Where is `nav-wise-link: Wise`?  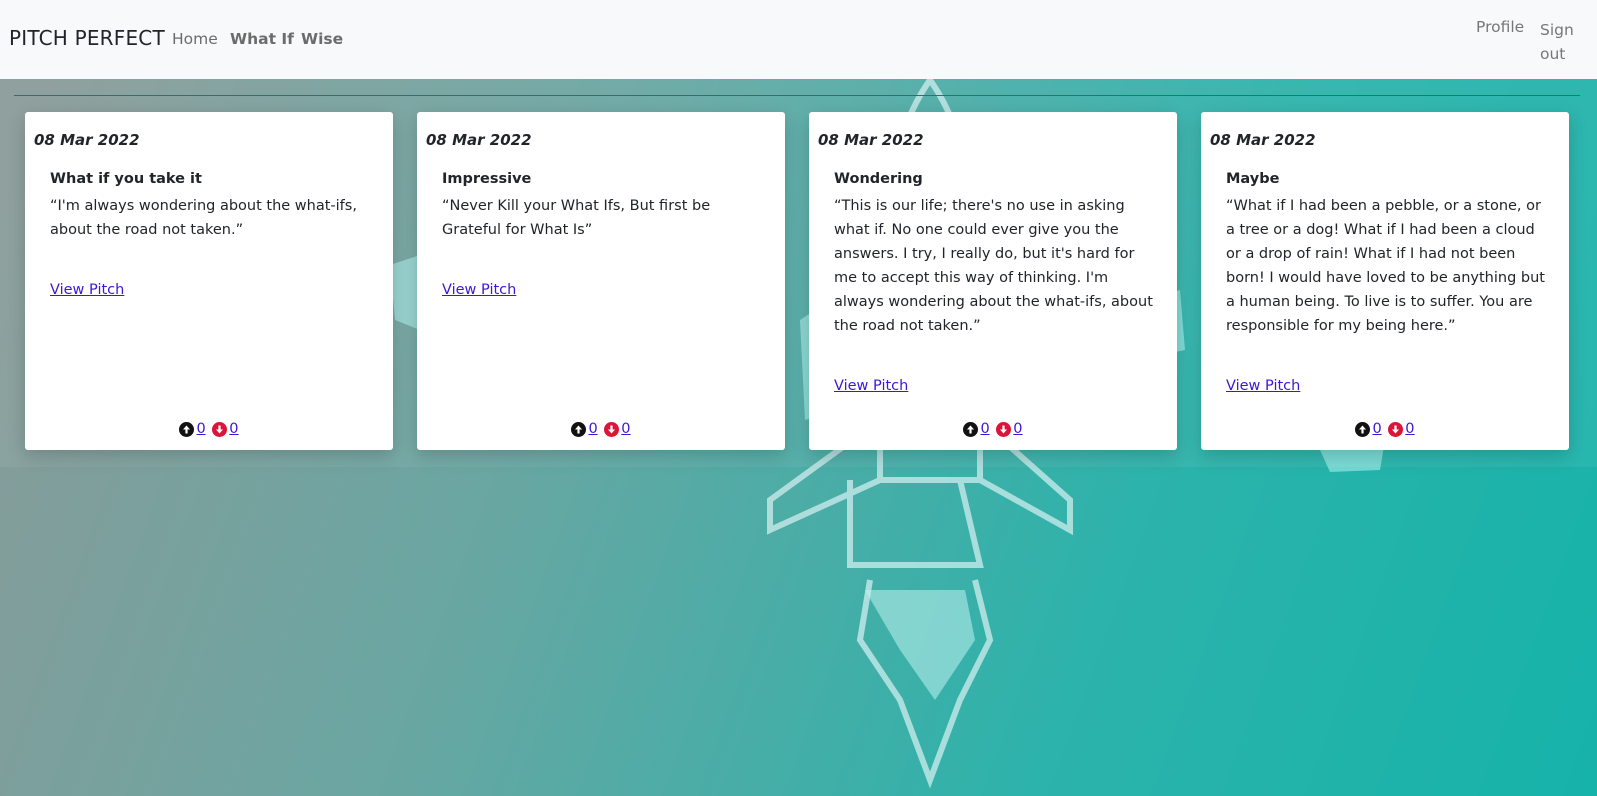 nav-wise-link: Wise is located at coordinates (322, 39).